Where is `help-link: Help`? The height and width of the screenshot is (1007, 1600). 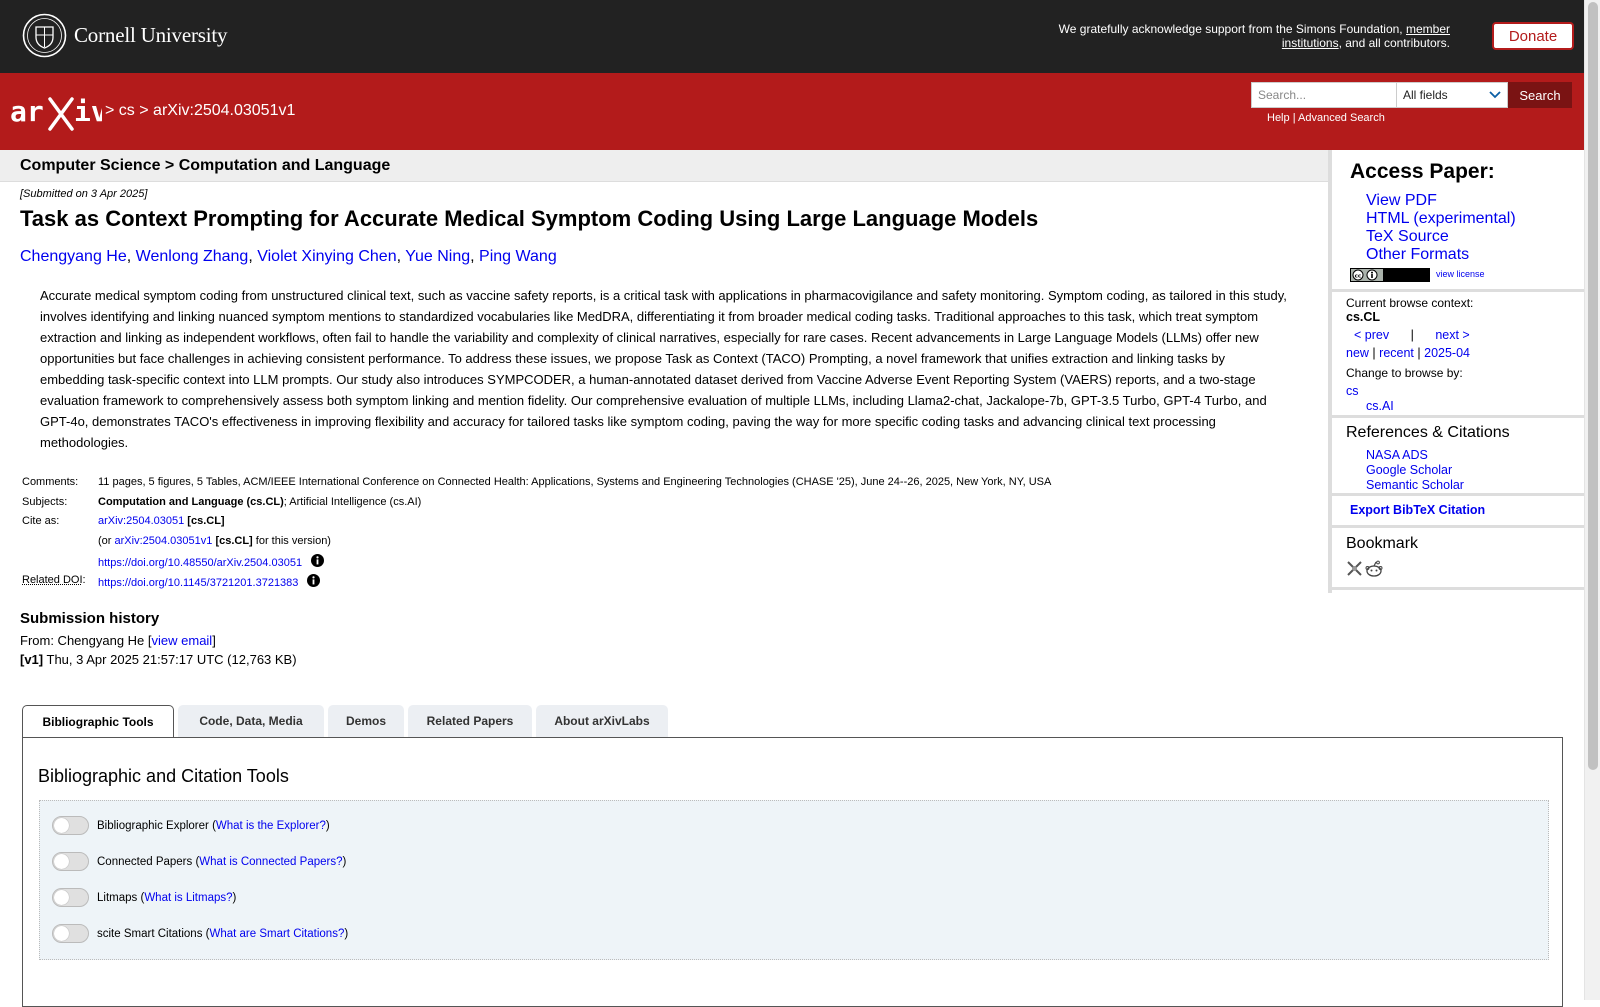 help-link: Help is located at coordinates (1278, 118).